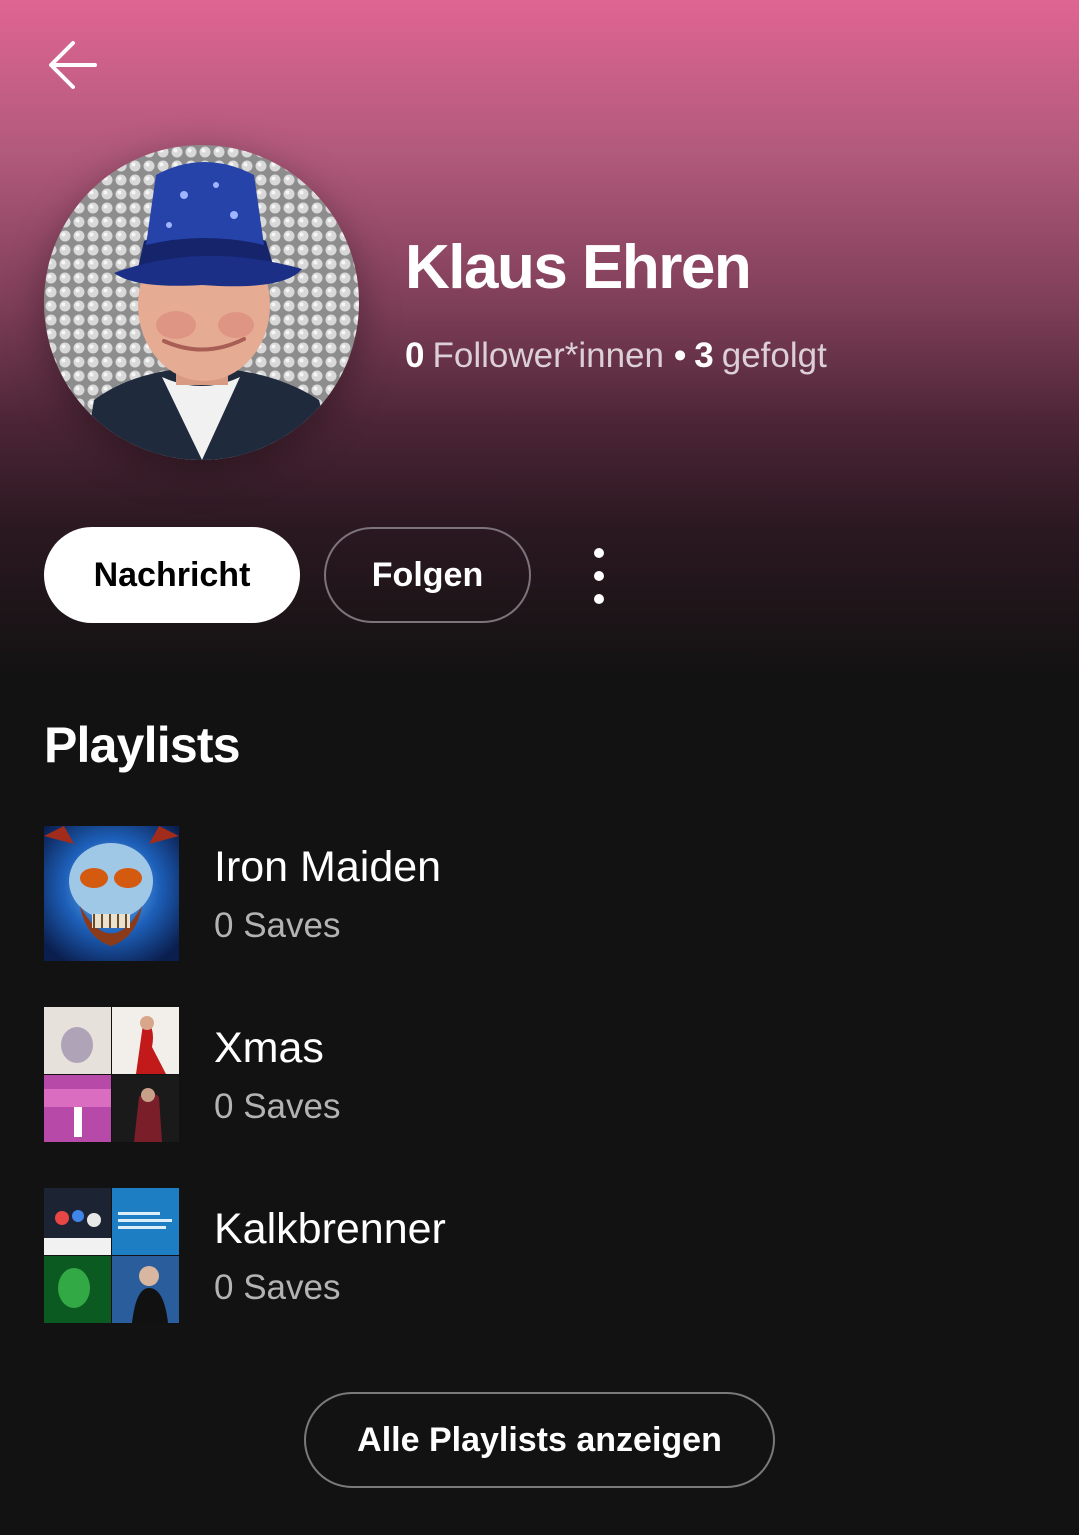 This screenshot has width=1079, height=1535. I want to click on playlists-heading: Playlists, so click(142, 745).